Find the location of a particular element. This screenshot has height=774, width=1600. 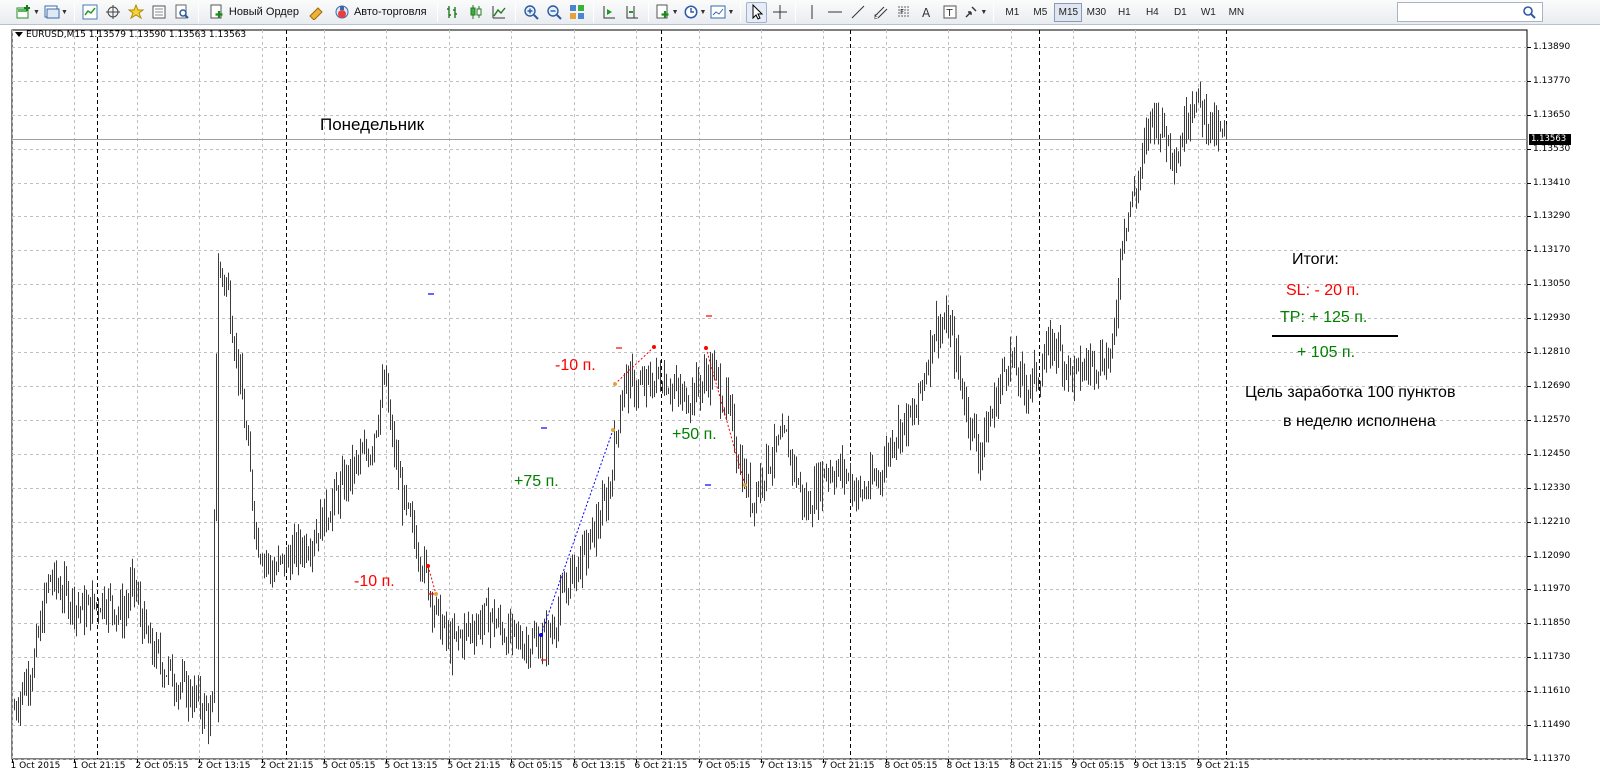

zoom-out-button is located at coordinates (554, 12).